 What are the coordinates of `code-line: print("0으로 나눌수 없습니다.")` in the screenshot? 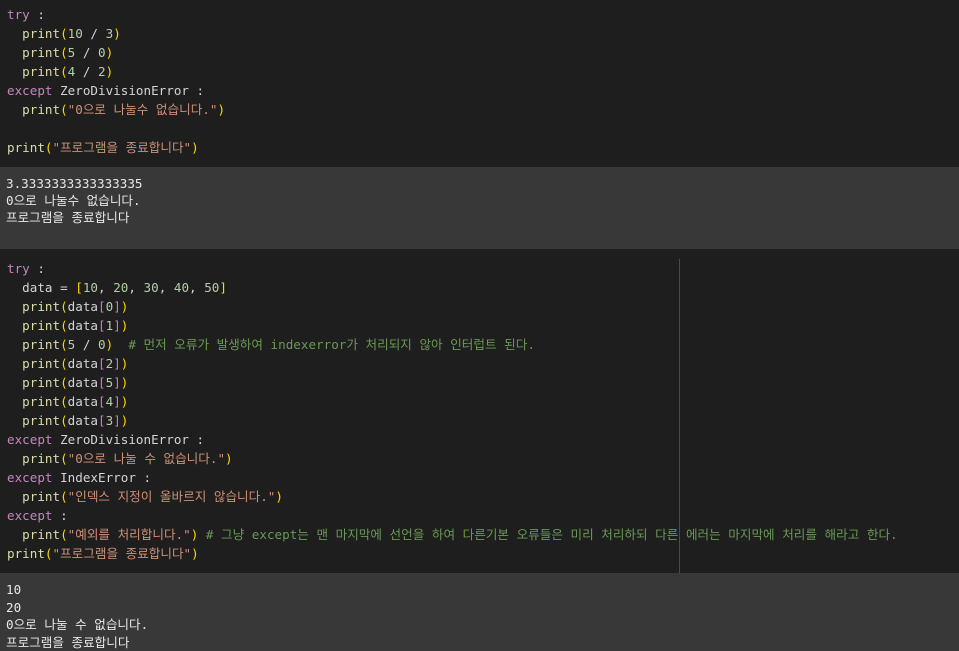 It's located at (116, 109).